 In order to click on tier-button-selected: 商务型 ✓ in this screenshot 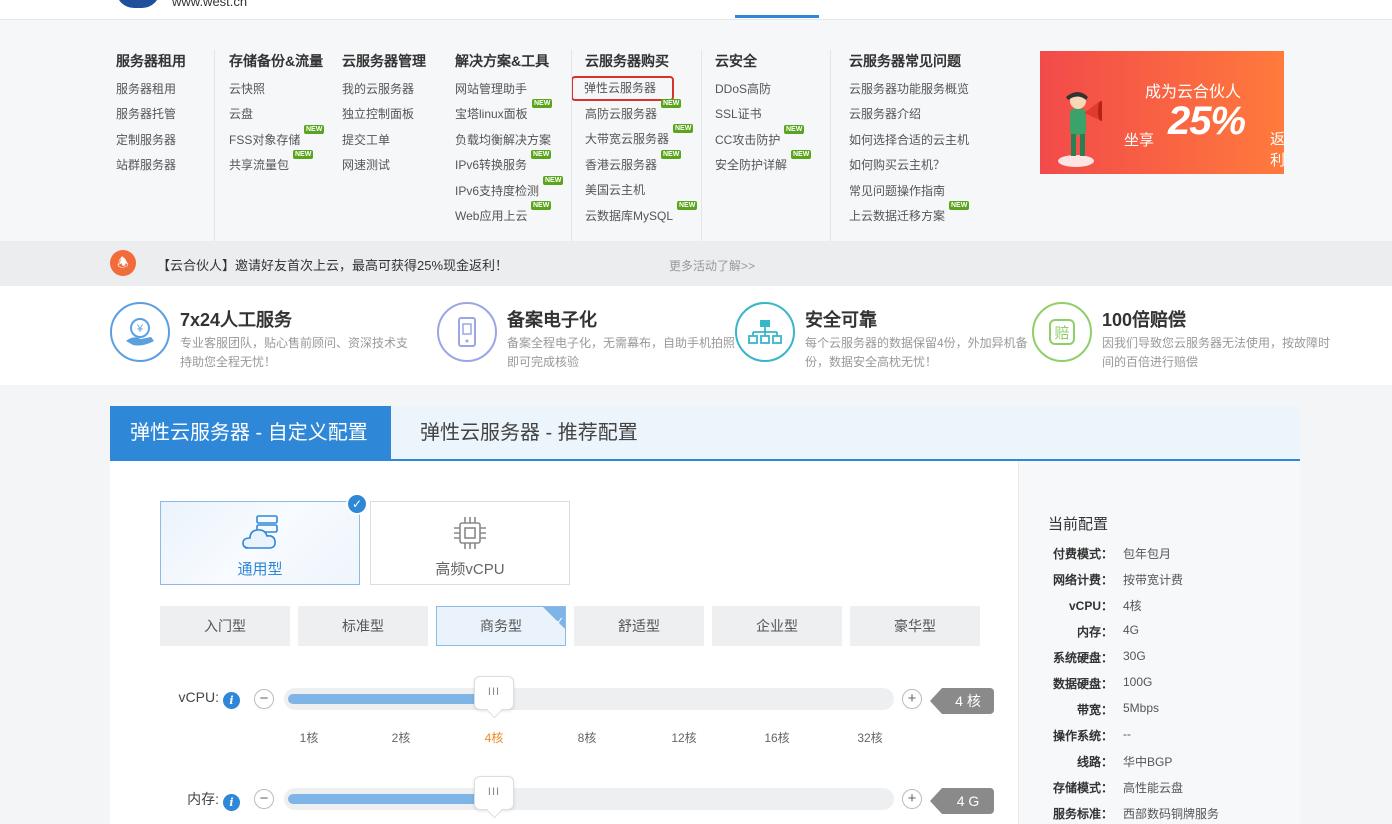, I will do `click(501, 626)`.